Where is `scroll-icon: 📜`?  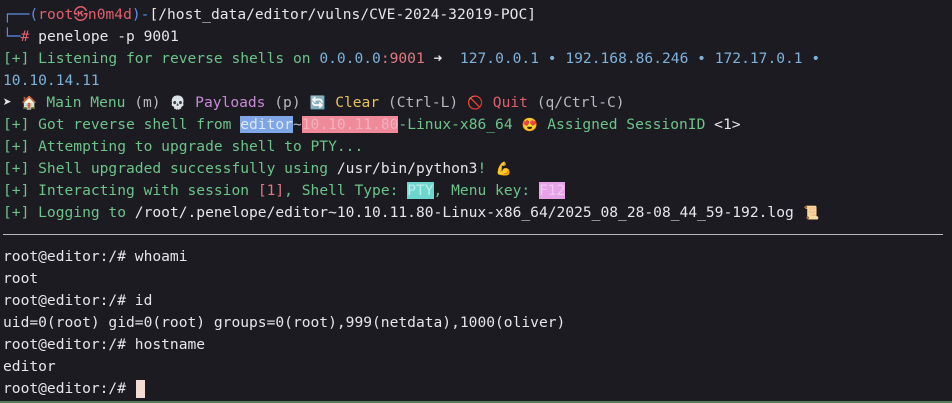 scroll-icon: 📜 is located at coordinates (811, 213).